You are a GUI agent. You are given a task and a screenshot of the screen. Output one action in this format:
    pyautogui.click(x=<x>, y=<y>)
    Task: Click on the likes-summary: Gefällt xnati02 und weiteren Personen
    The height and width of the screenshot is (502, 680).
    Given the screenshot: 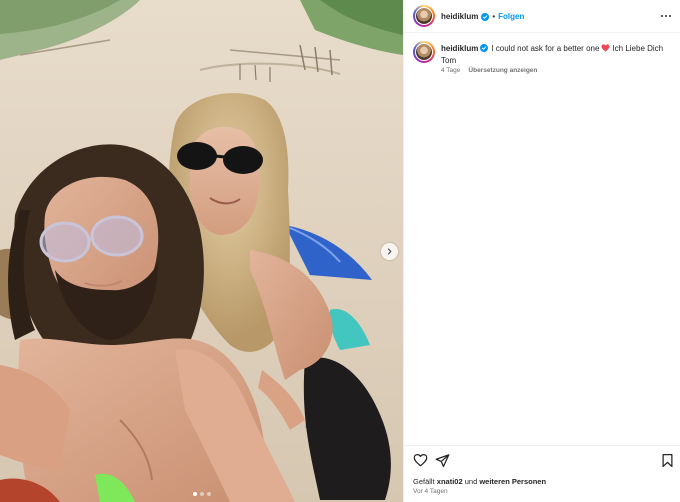 What is the action you would take?
    pyautogui.click(x=479, y=481)
    